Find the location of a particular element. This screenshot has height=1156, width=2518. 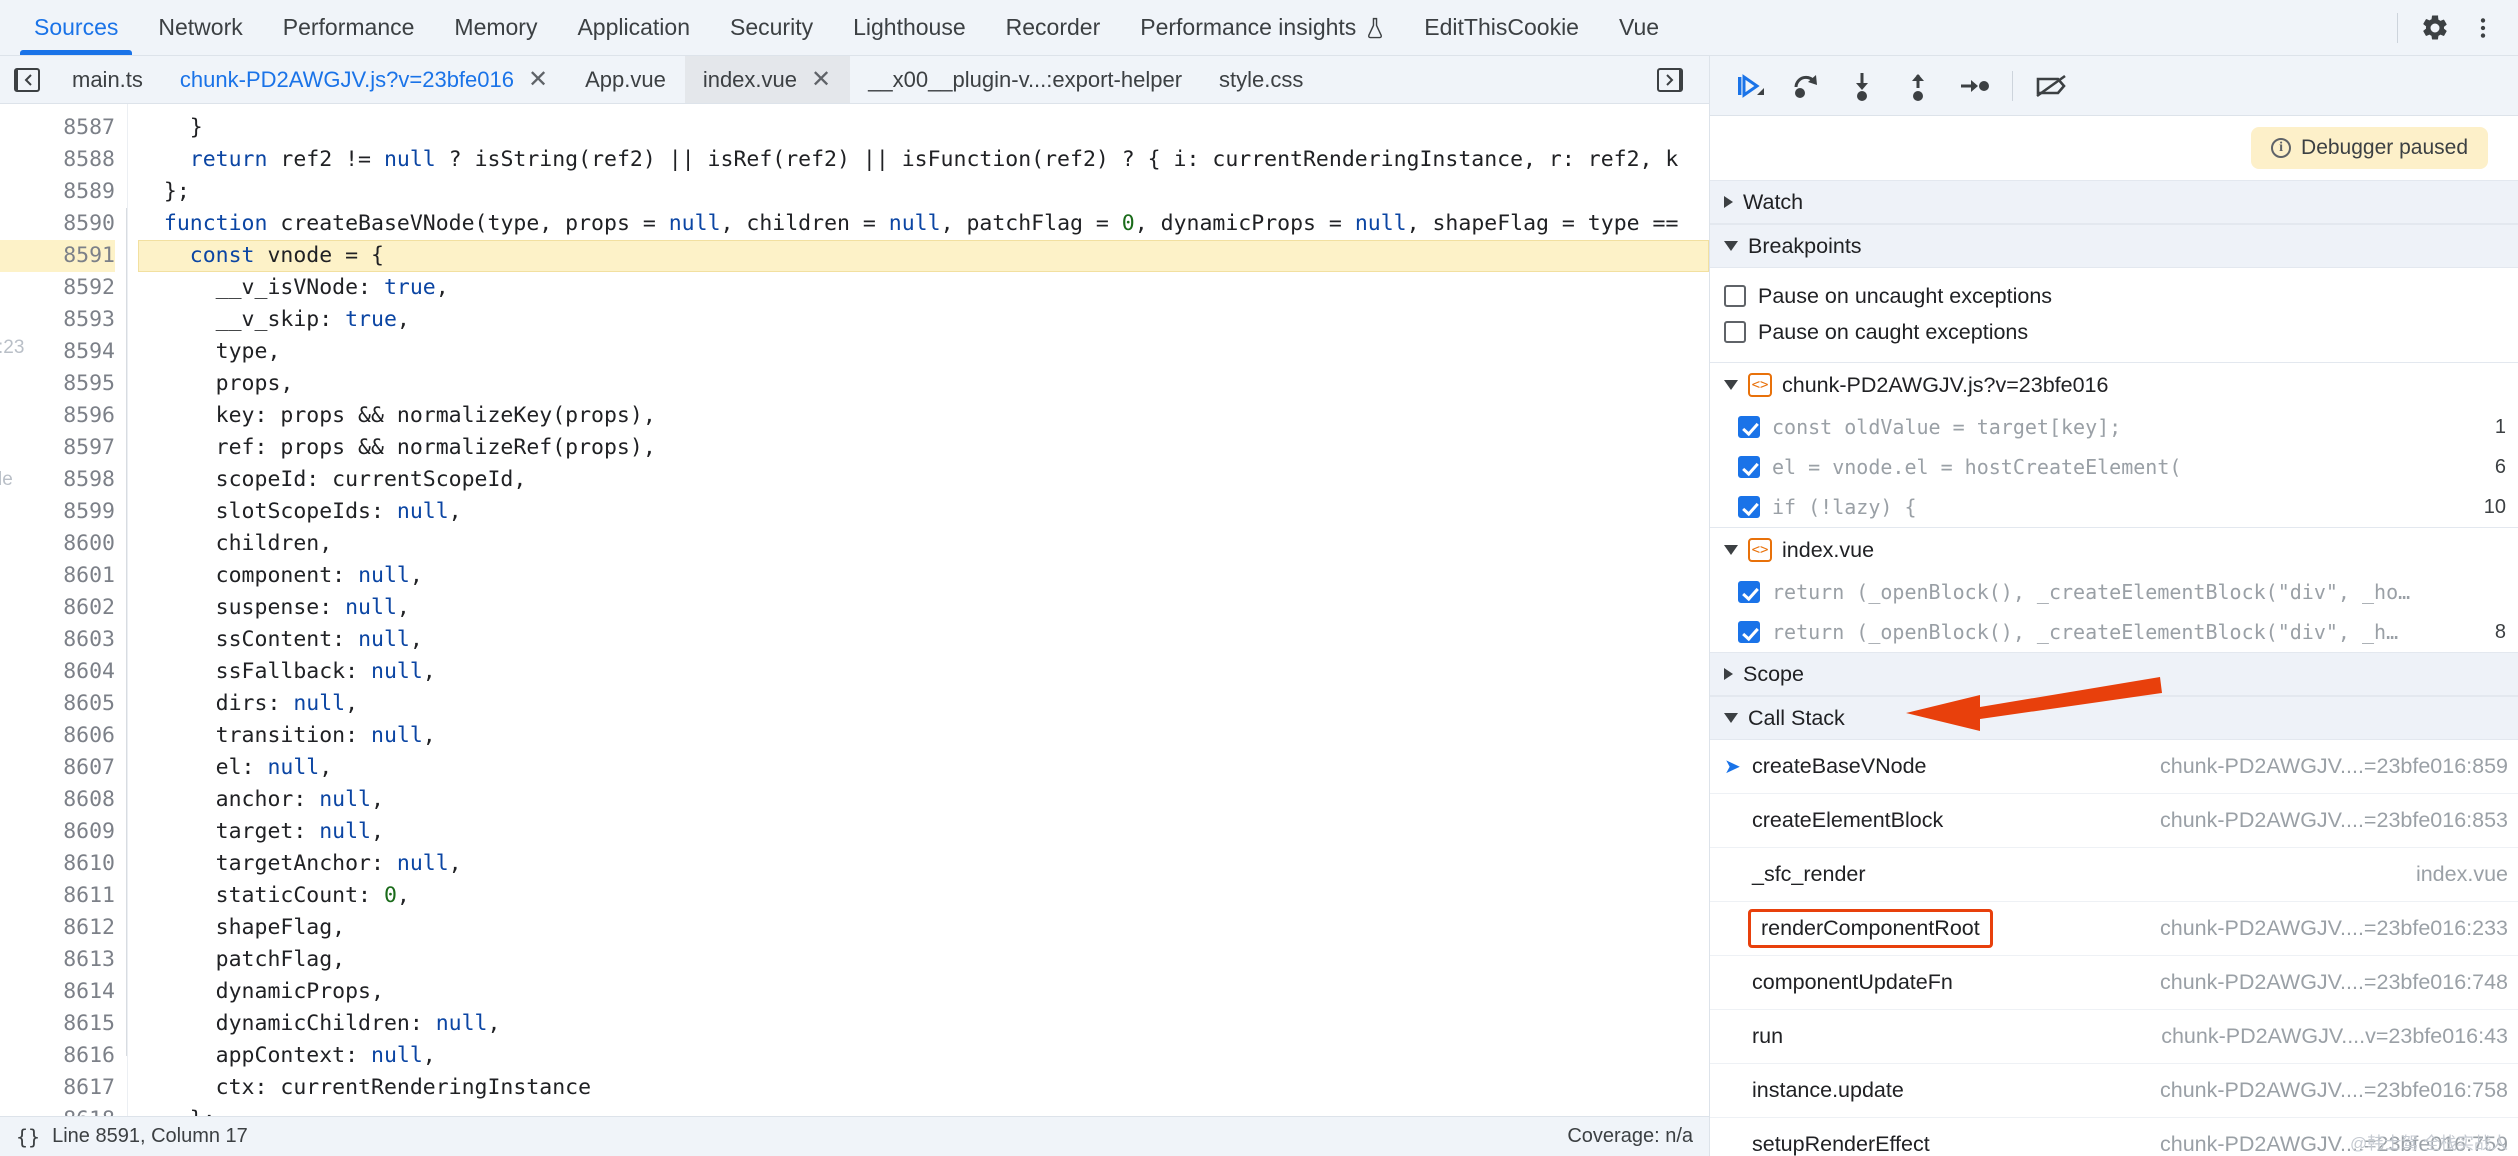

code-line: staticCount: 0, is located at coordinates (923, 896).